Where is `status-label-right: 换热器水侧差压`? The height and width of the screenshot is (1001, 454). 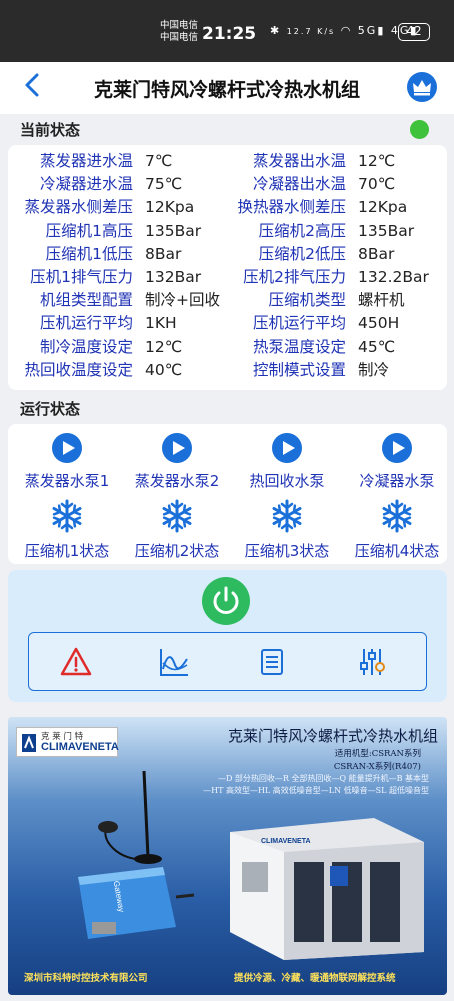
status-label-right: 换热器水侧差压 is located at coordinates (291, 207).